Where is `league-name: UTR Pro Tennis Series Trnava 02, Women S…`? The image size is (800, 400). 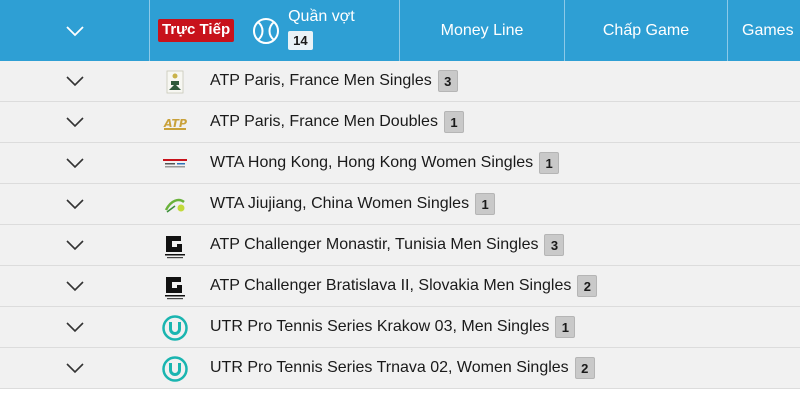 league-name: UTR Pro Tennis Series Trnava 02, Women S… is located at coordinates (402, 368).